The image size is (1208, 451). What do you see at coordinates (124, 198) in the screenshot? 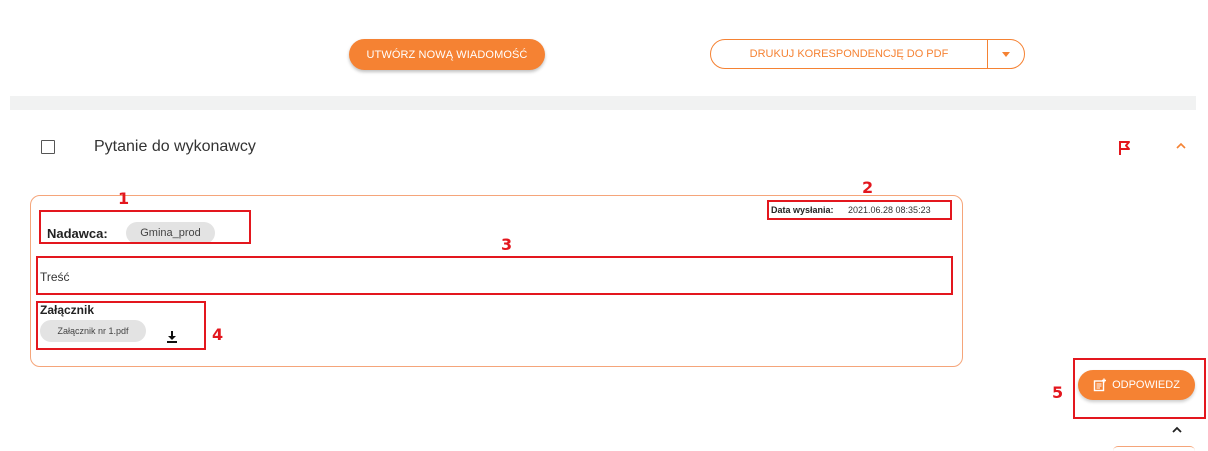
I see `annotation-number-1: 1` at bounding box center [124, 198].